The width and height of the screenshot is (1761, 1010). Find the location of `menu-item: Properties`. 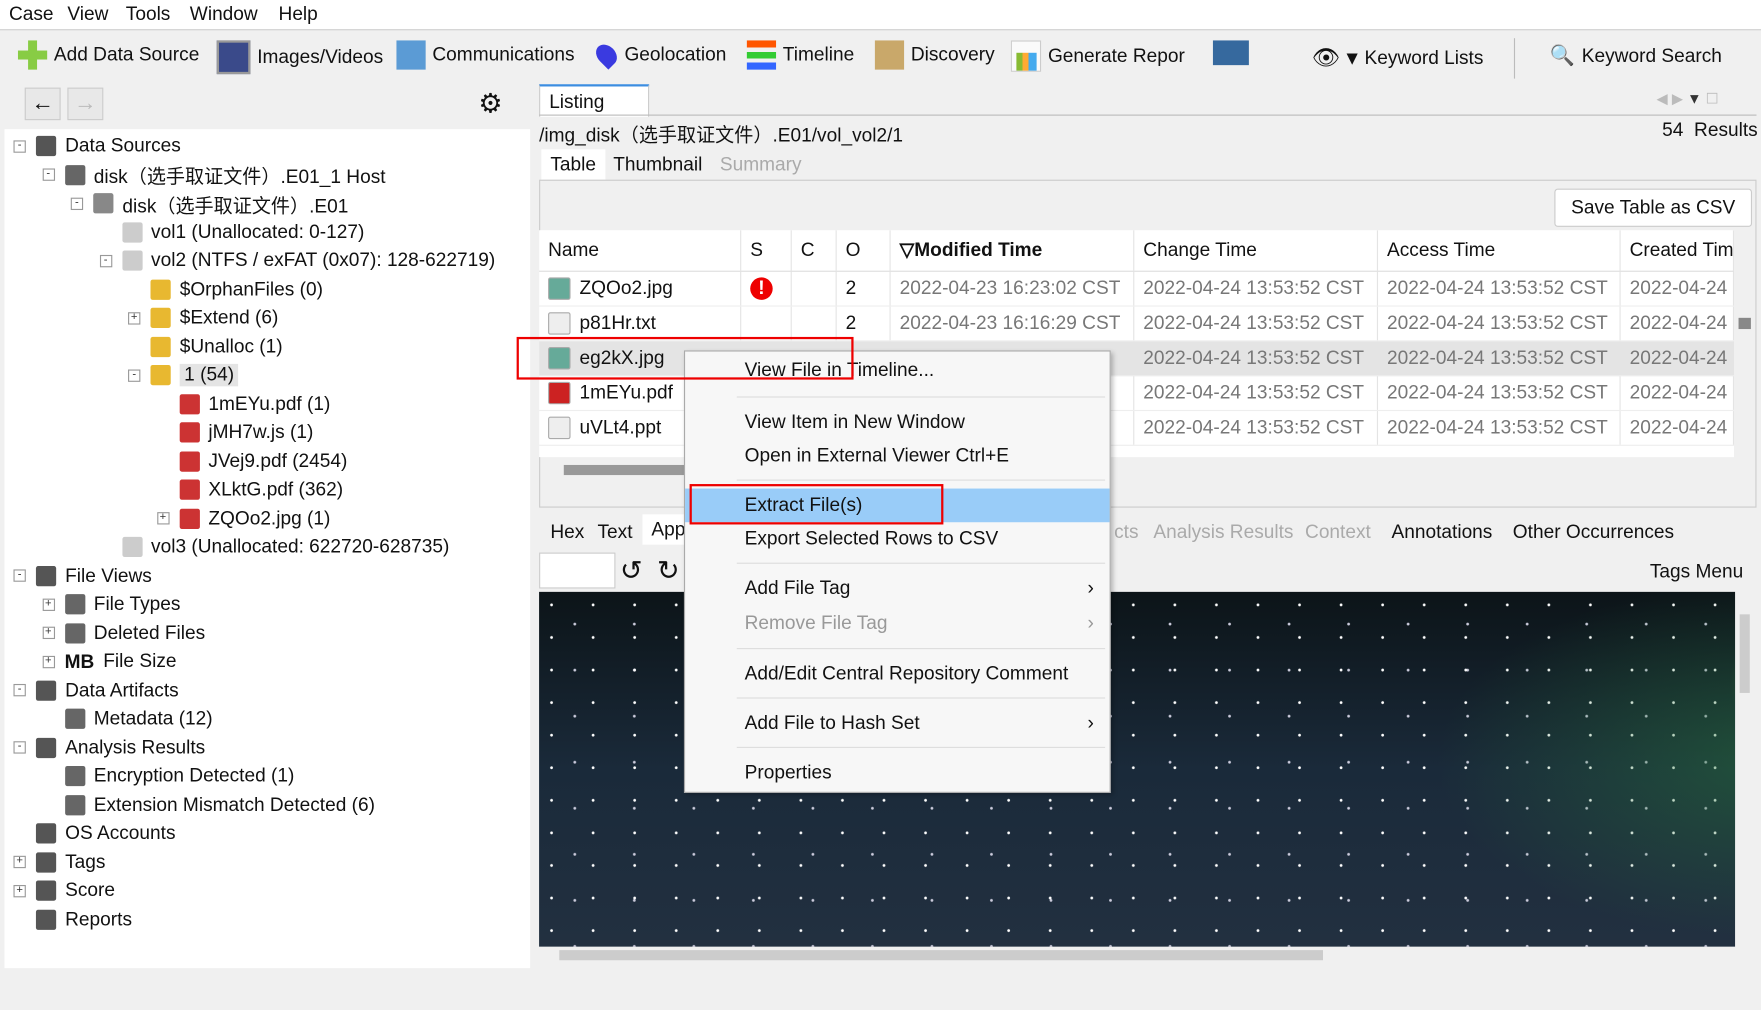

menu-item: Properties is located at coordinates (897, 773).